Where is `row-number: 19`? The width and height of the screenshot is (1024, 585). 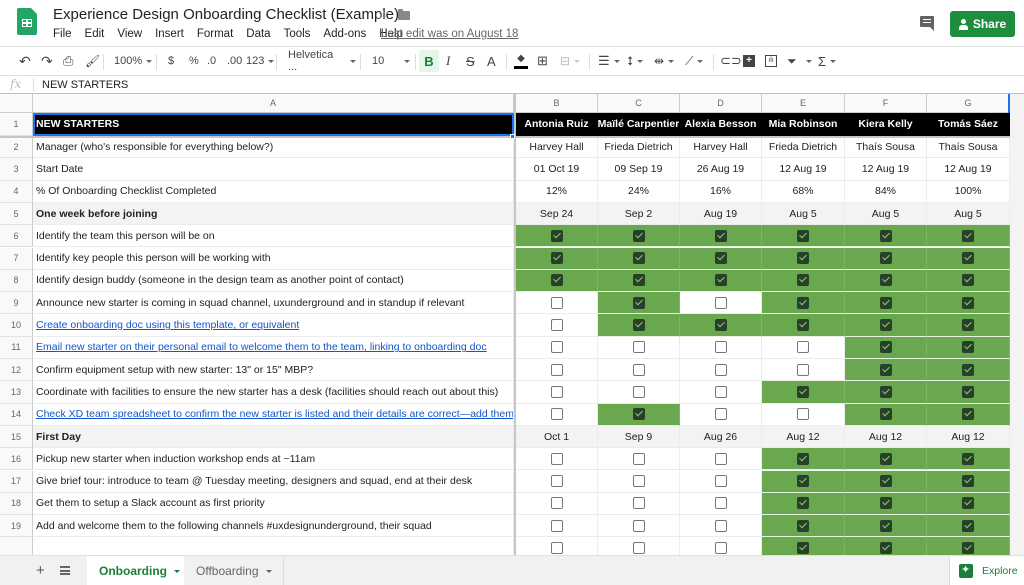 row-number: 19 is located at coordinates (16, 526).